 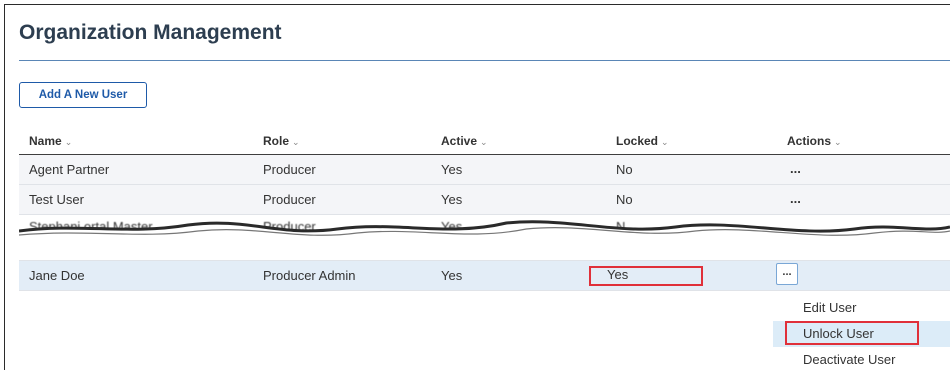 I want to click on unlock-highlight-box, so click(x=852, y=333).